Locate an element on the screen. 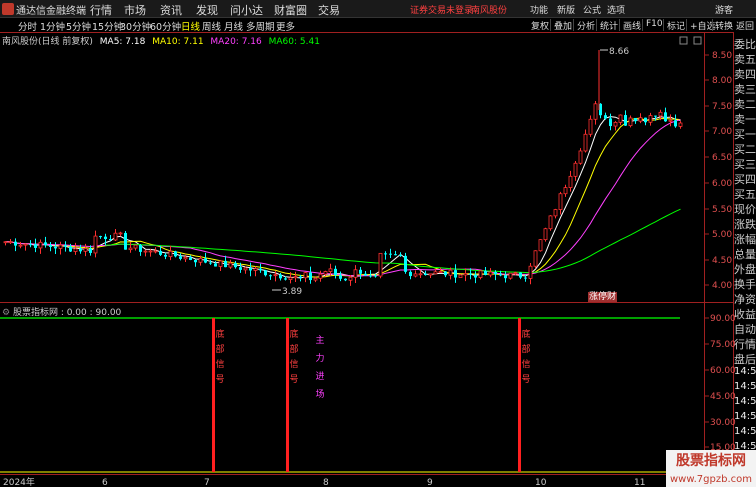  watermark-title: 股票指标网 is located at coordinates (711, 461).